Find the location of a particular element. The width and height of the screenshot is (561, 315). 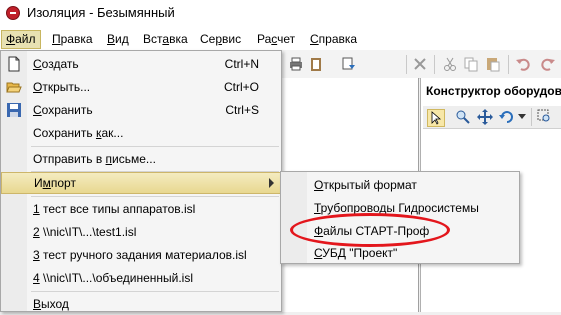

export-icon is located at coordinates (349, 64).